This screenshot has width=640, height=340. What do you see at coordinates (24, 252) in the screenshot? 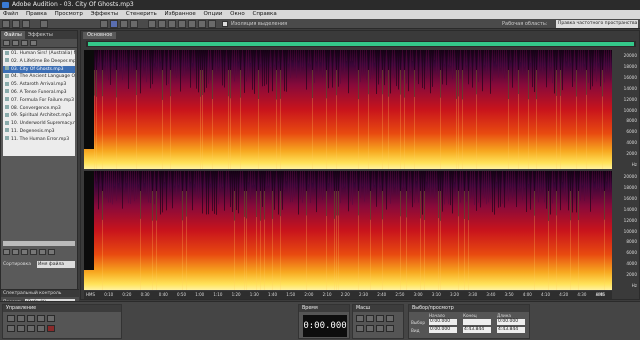
I see `full-path-icon` at bounding box center [24, 252].